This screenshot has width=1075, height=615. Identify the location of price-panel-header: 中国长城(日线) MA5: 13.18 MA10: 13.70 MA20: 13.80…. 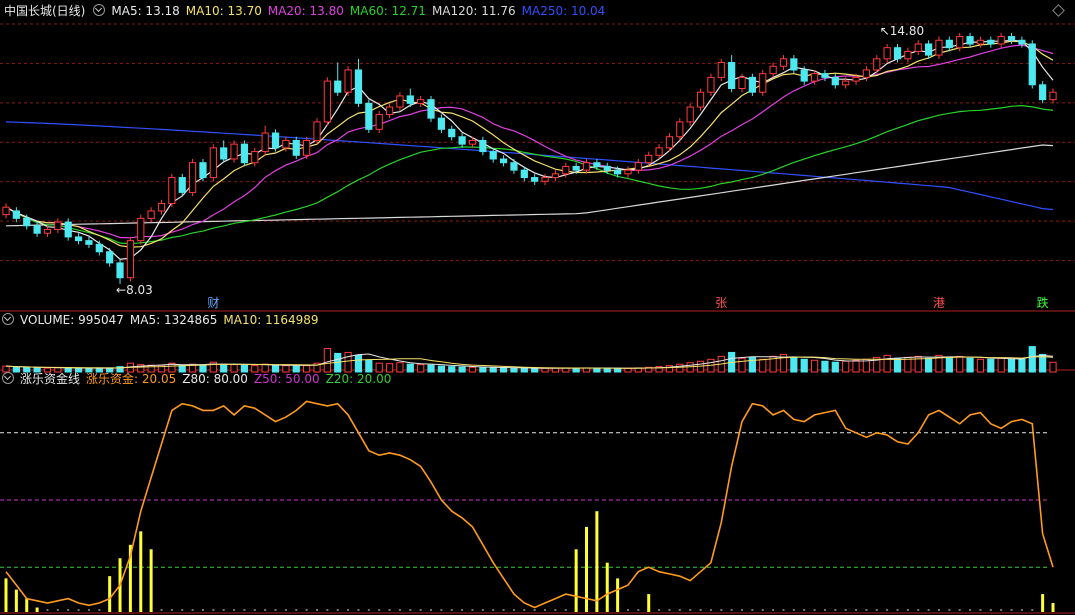
(305, 11).